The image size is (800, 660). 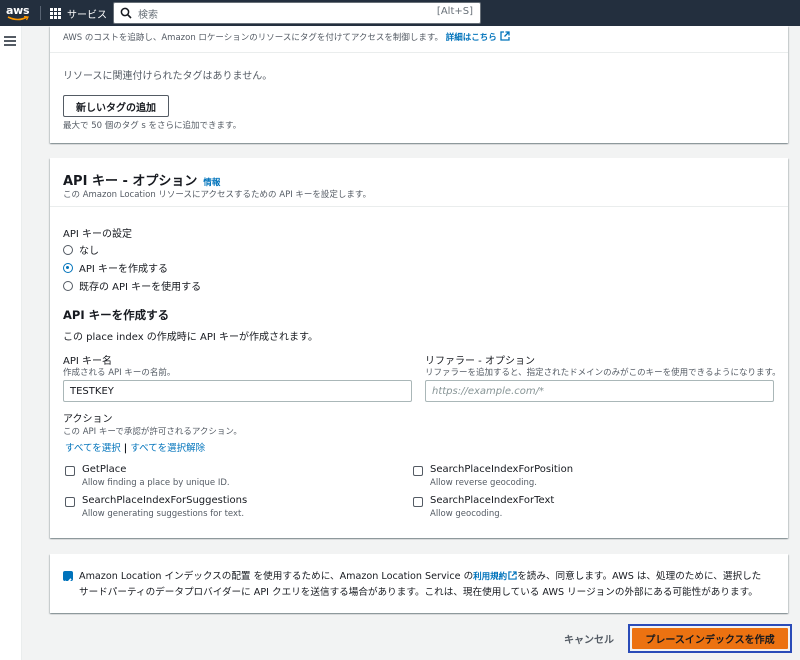 What do you see at coordinates (167, 448) in the screenshot?
I see `deselect-all-link: すべてを選択解除` at bounding box center [167, 448].